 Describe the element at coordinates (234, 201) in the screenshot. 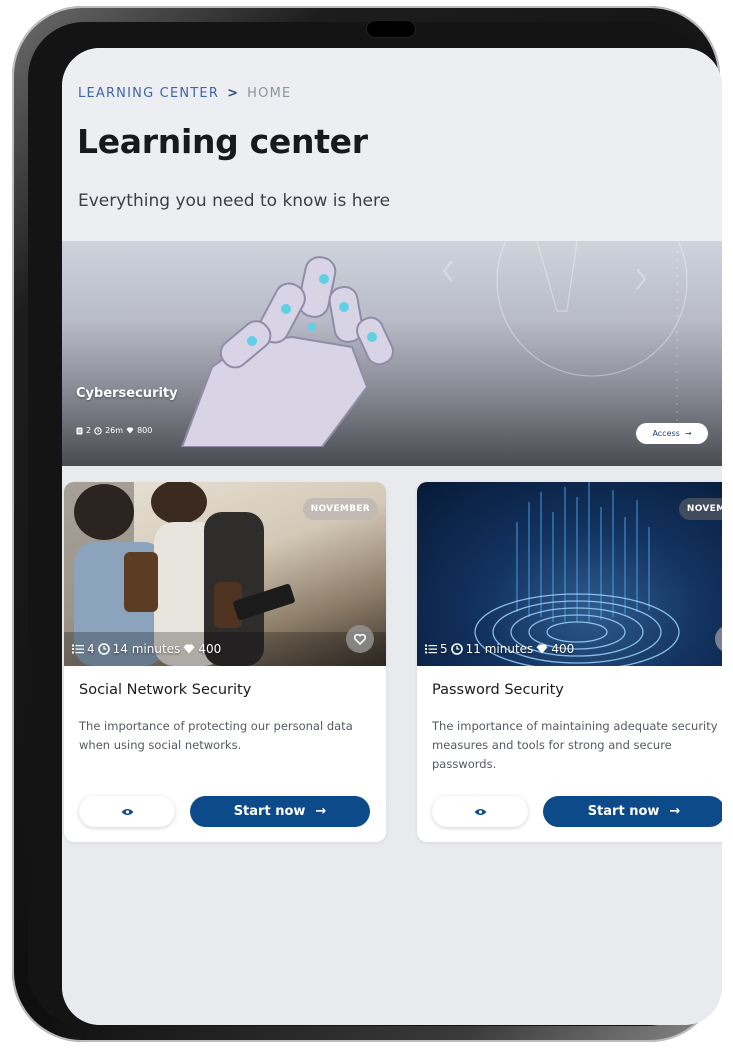

I see `page-subtitle: Everything you need to know is here` at that location.